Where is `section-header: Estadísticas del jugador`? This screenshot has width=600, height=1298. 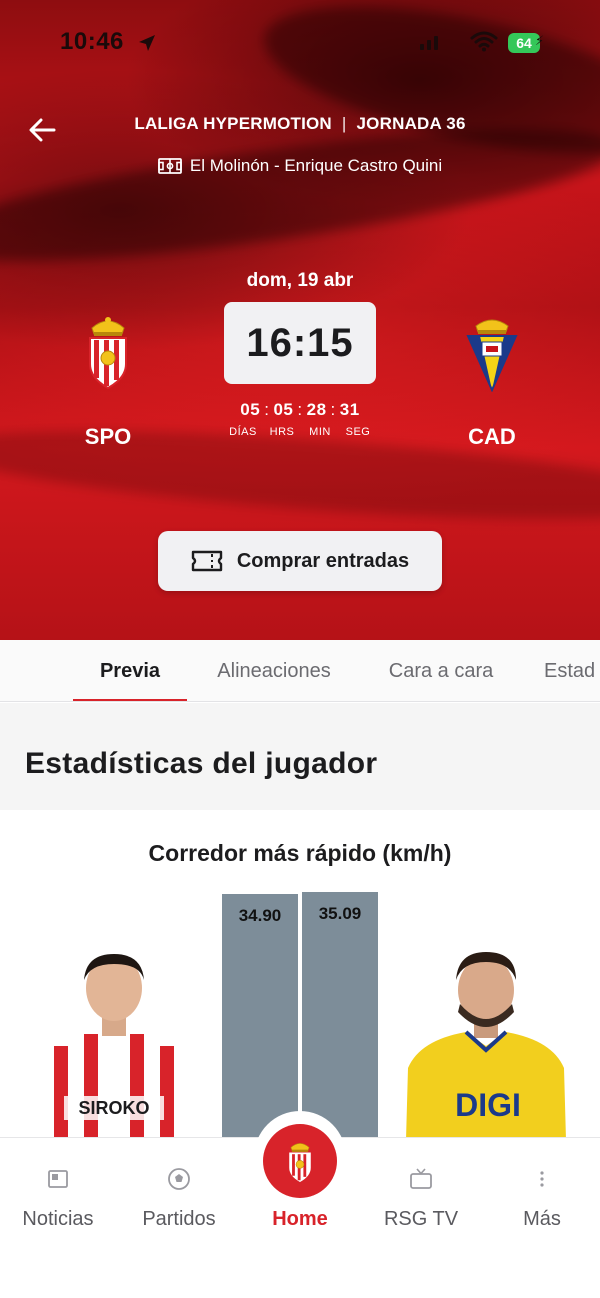 section-header: Estadísticas del jugador is located at coordinates (300, 756).